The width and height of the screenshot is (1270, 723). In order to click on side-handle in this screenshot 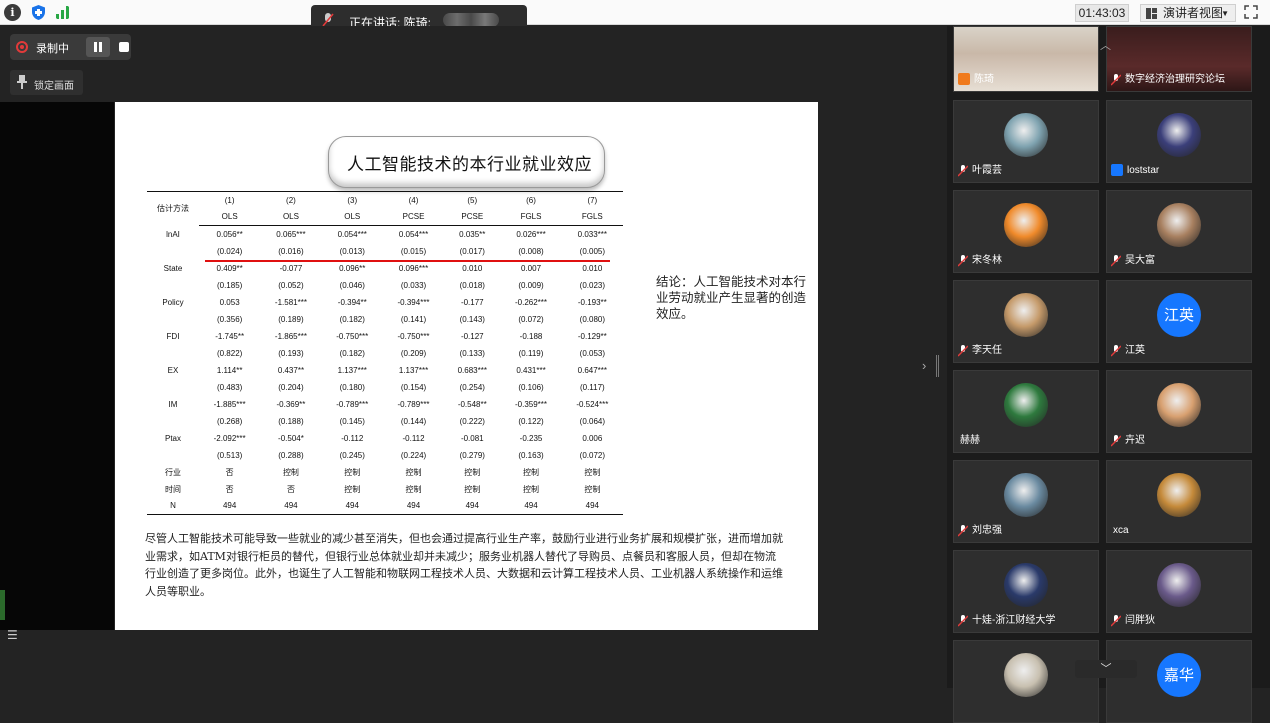, I will do `click(2, 605)`.